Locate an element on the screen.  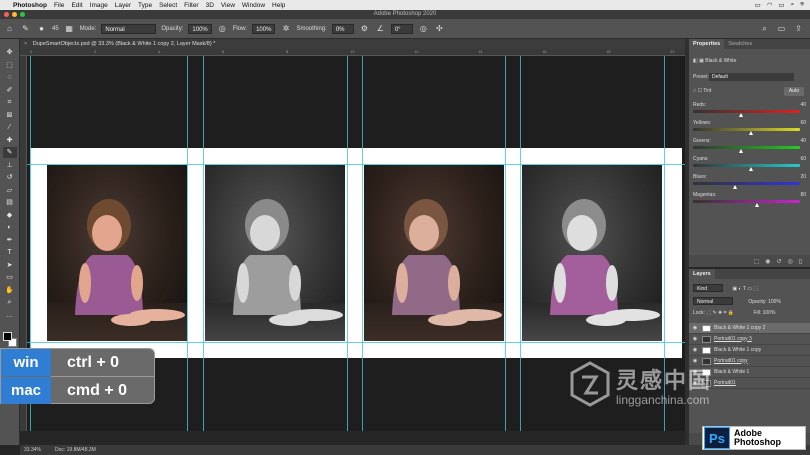
clip-to-layer-icon: ⬚ is located at coordinates (756, 261).